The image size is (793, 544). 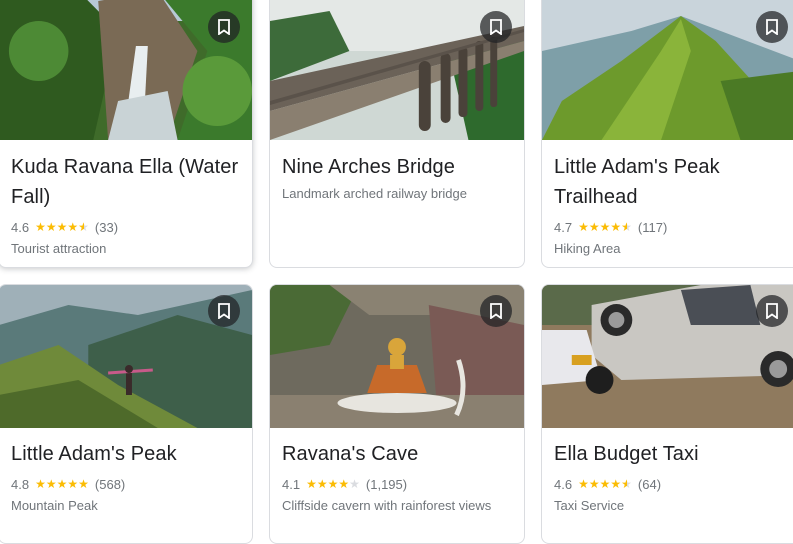 I want to click on place-photo-trailhead, so click(x=667, y=70).